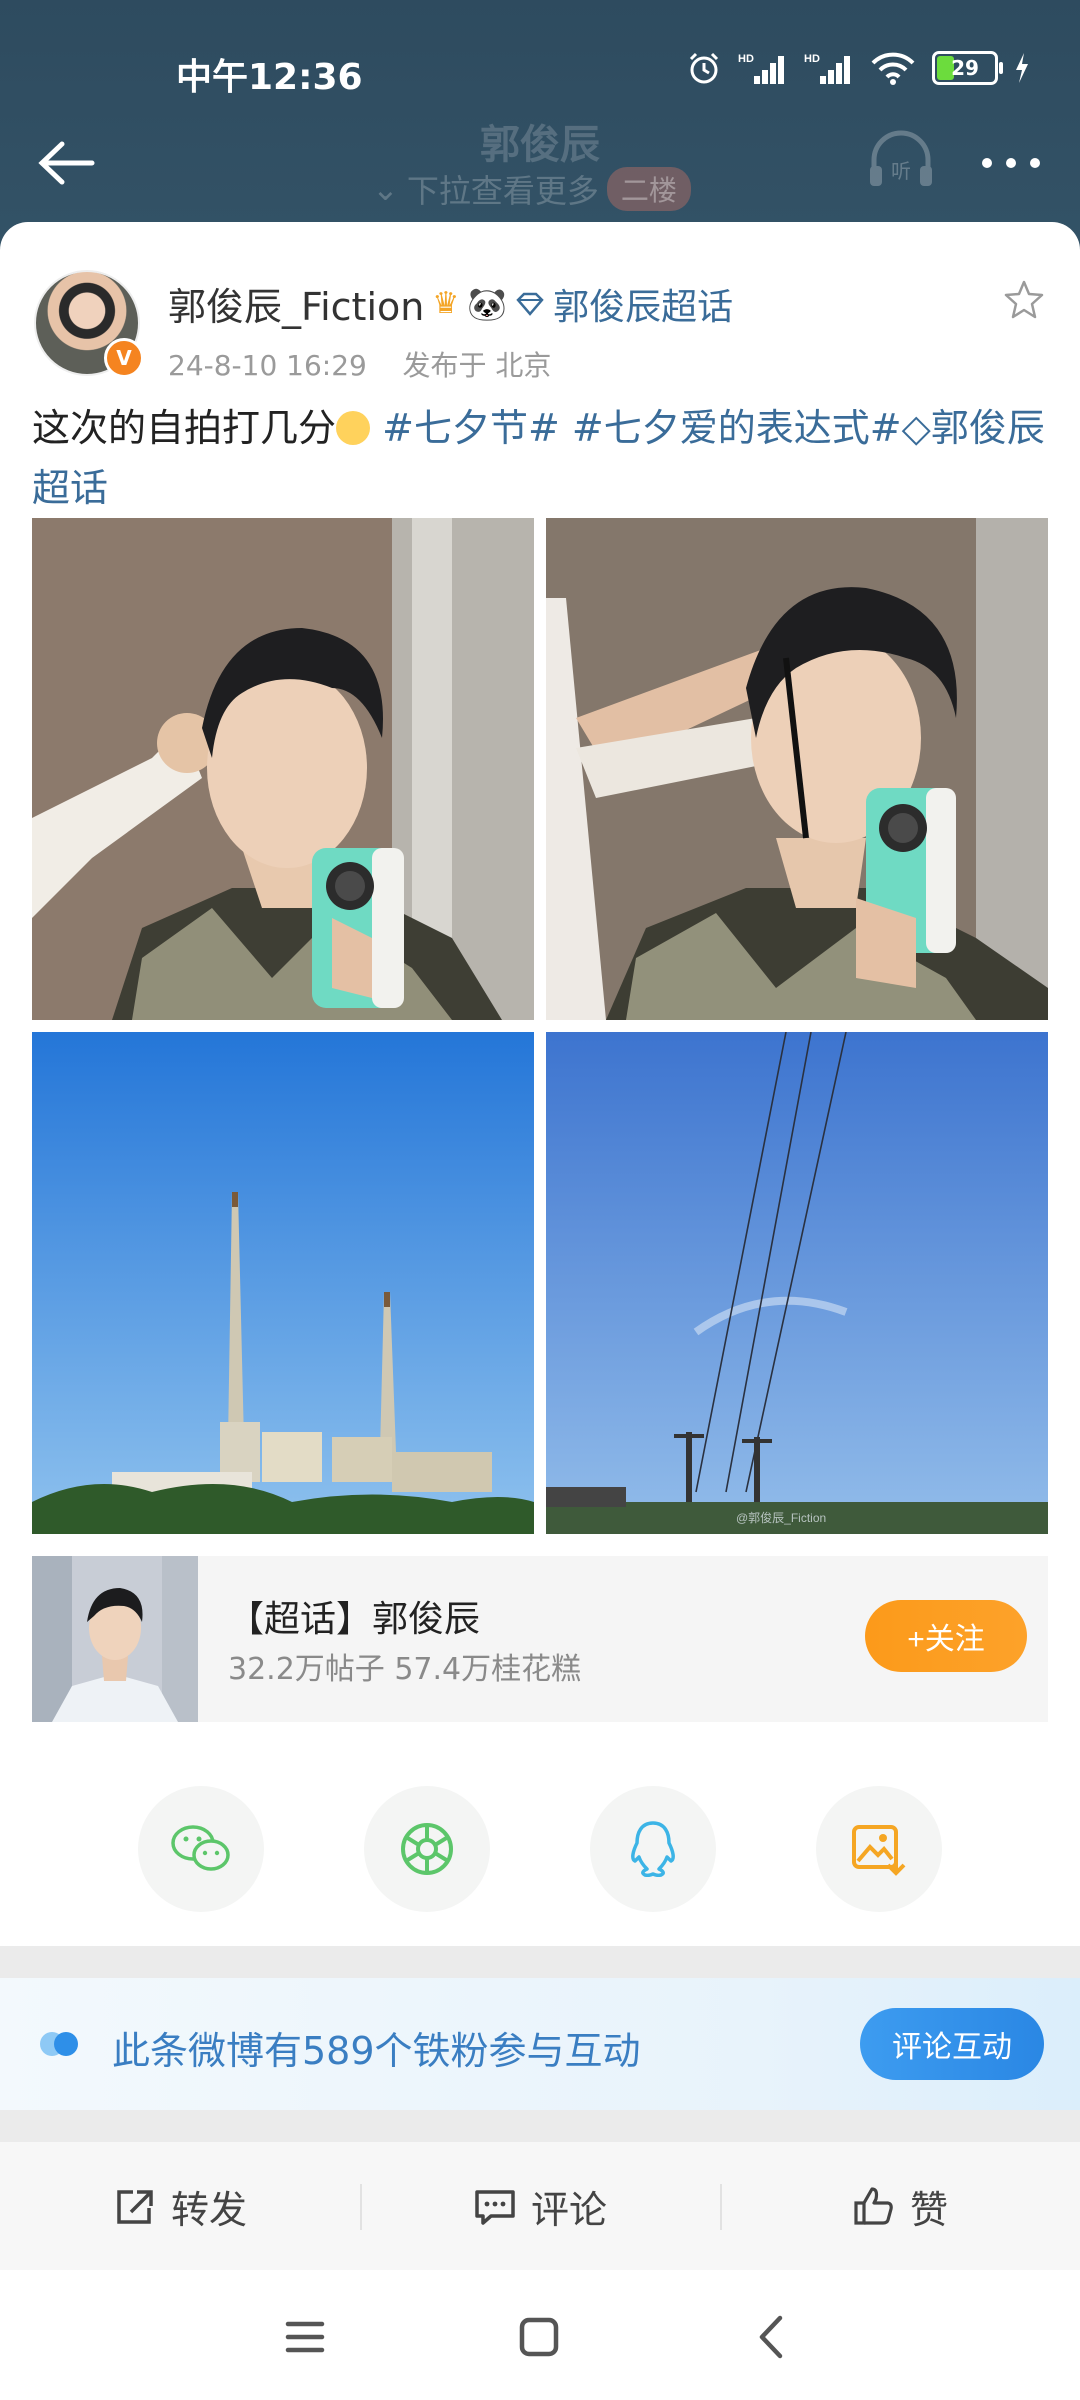 The width and height of the screenshot is (1080, 2400). What do you see at coordinates (893, 68) in the screenshot?
I see `wifi-icon` at bounding box center [893, 68].